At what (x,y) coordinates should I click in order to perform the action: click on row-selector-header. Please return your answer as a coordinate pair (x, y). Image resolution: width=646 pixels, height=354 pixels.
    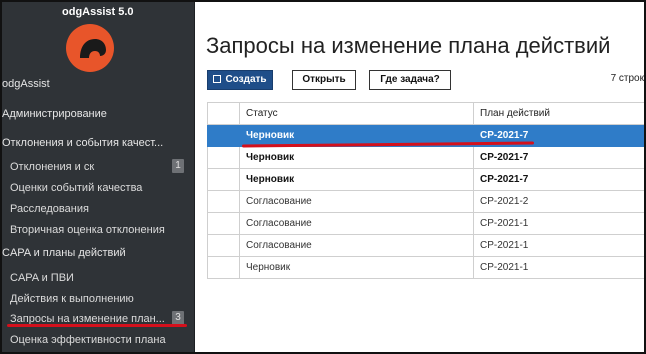
    Looking at the image, I should click on (223, 113).